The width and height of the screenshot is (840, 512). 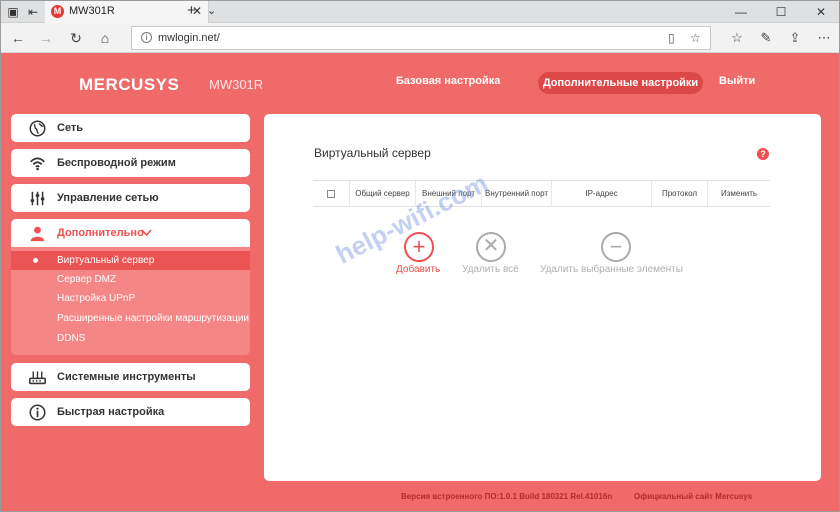 What do you see at coordinates (763, 154) in the screenshot?
I see `help-icon: ?` at bounding box center [763, 154].